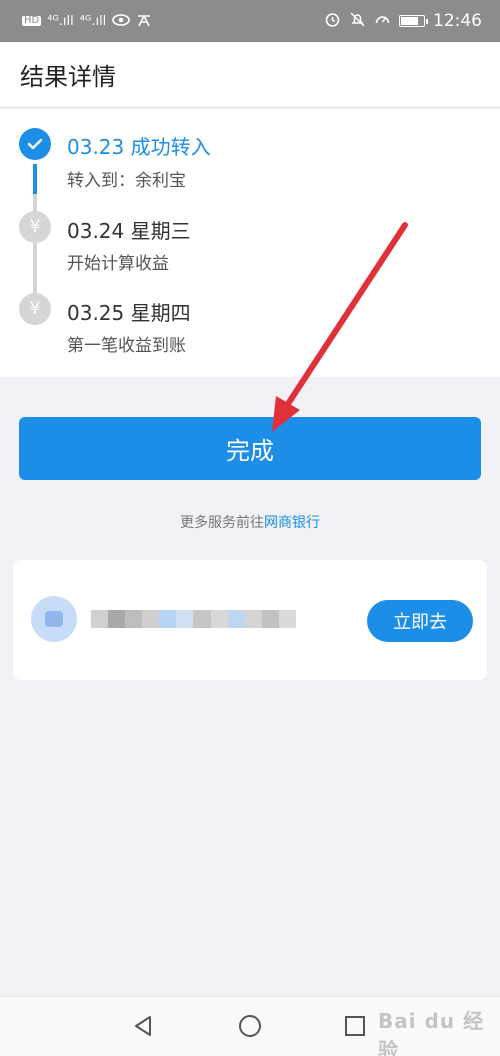 This screenshot has width=500, height=1056. Describe the element at coordinates (139, 147) in the screenshot. I see `timeline-step-title: 03.23 成功转入` at that location.